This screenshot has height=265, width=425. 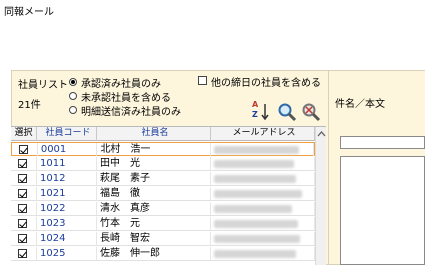 What do you see at coordinates (202, 80) in the screenshot?
I see `include-other-closing-checkbox` at bounding box center [202, 80].